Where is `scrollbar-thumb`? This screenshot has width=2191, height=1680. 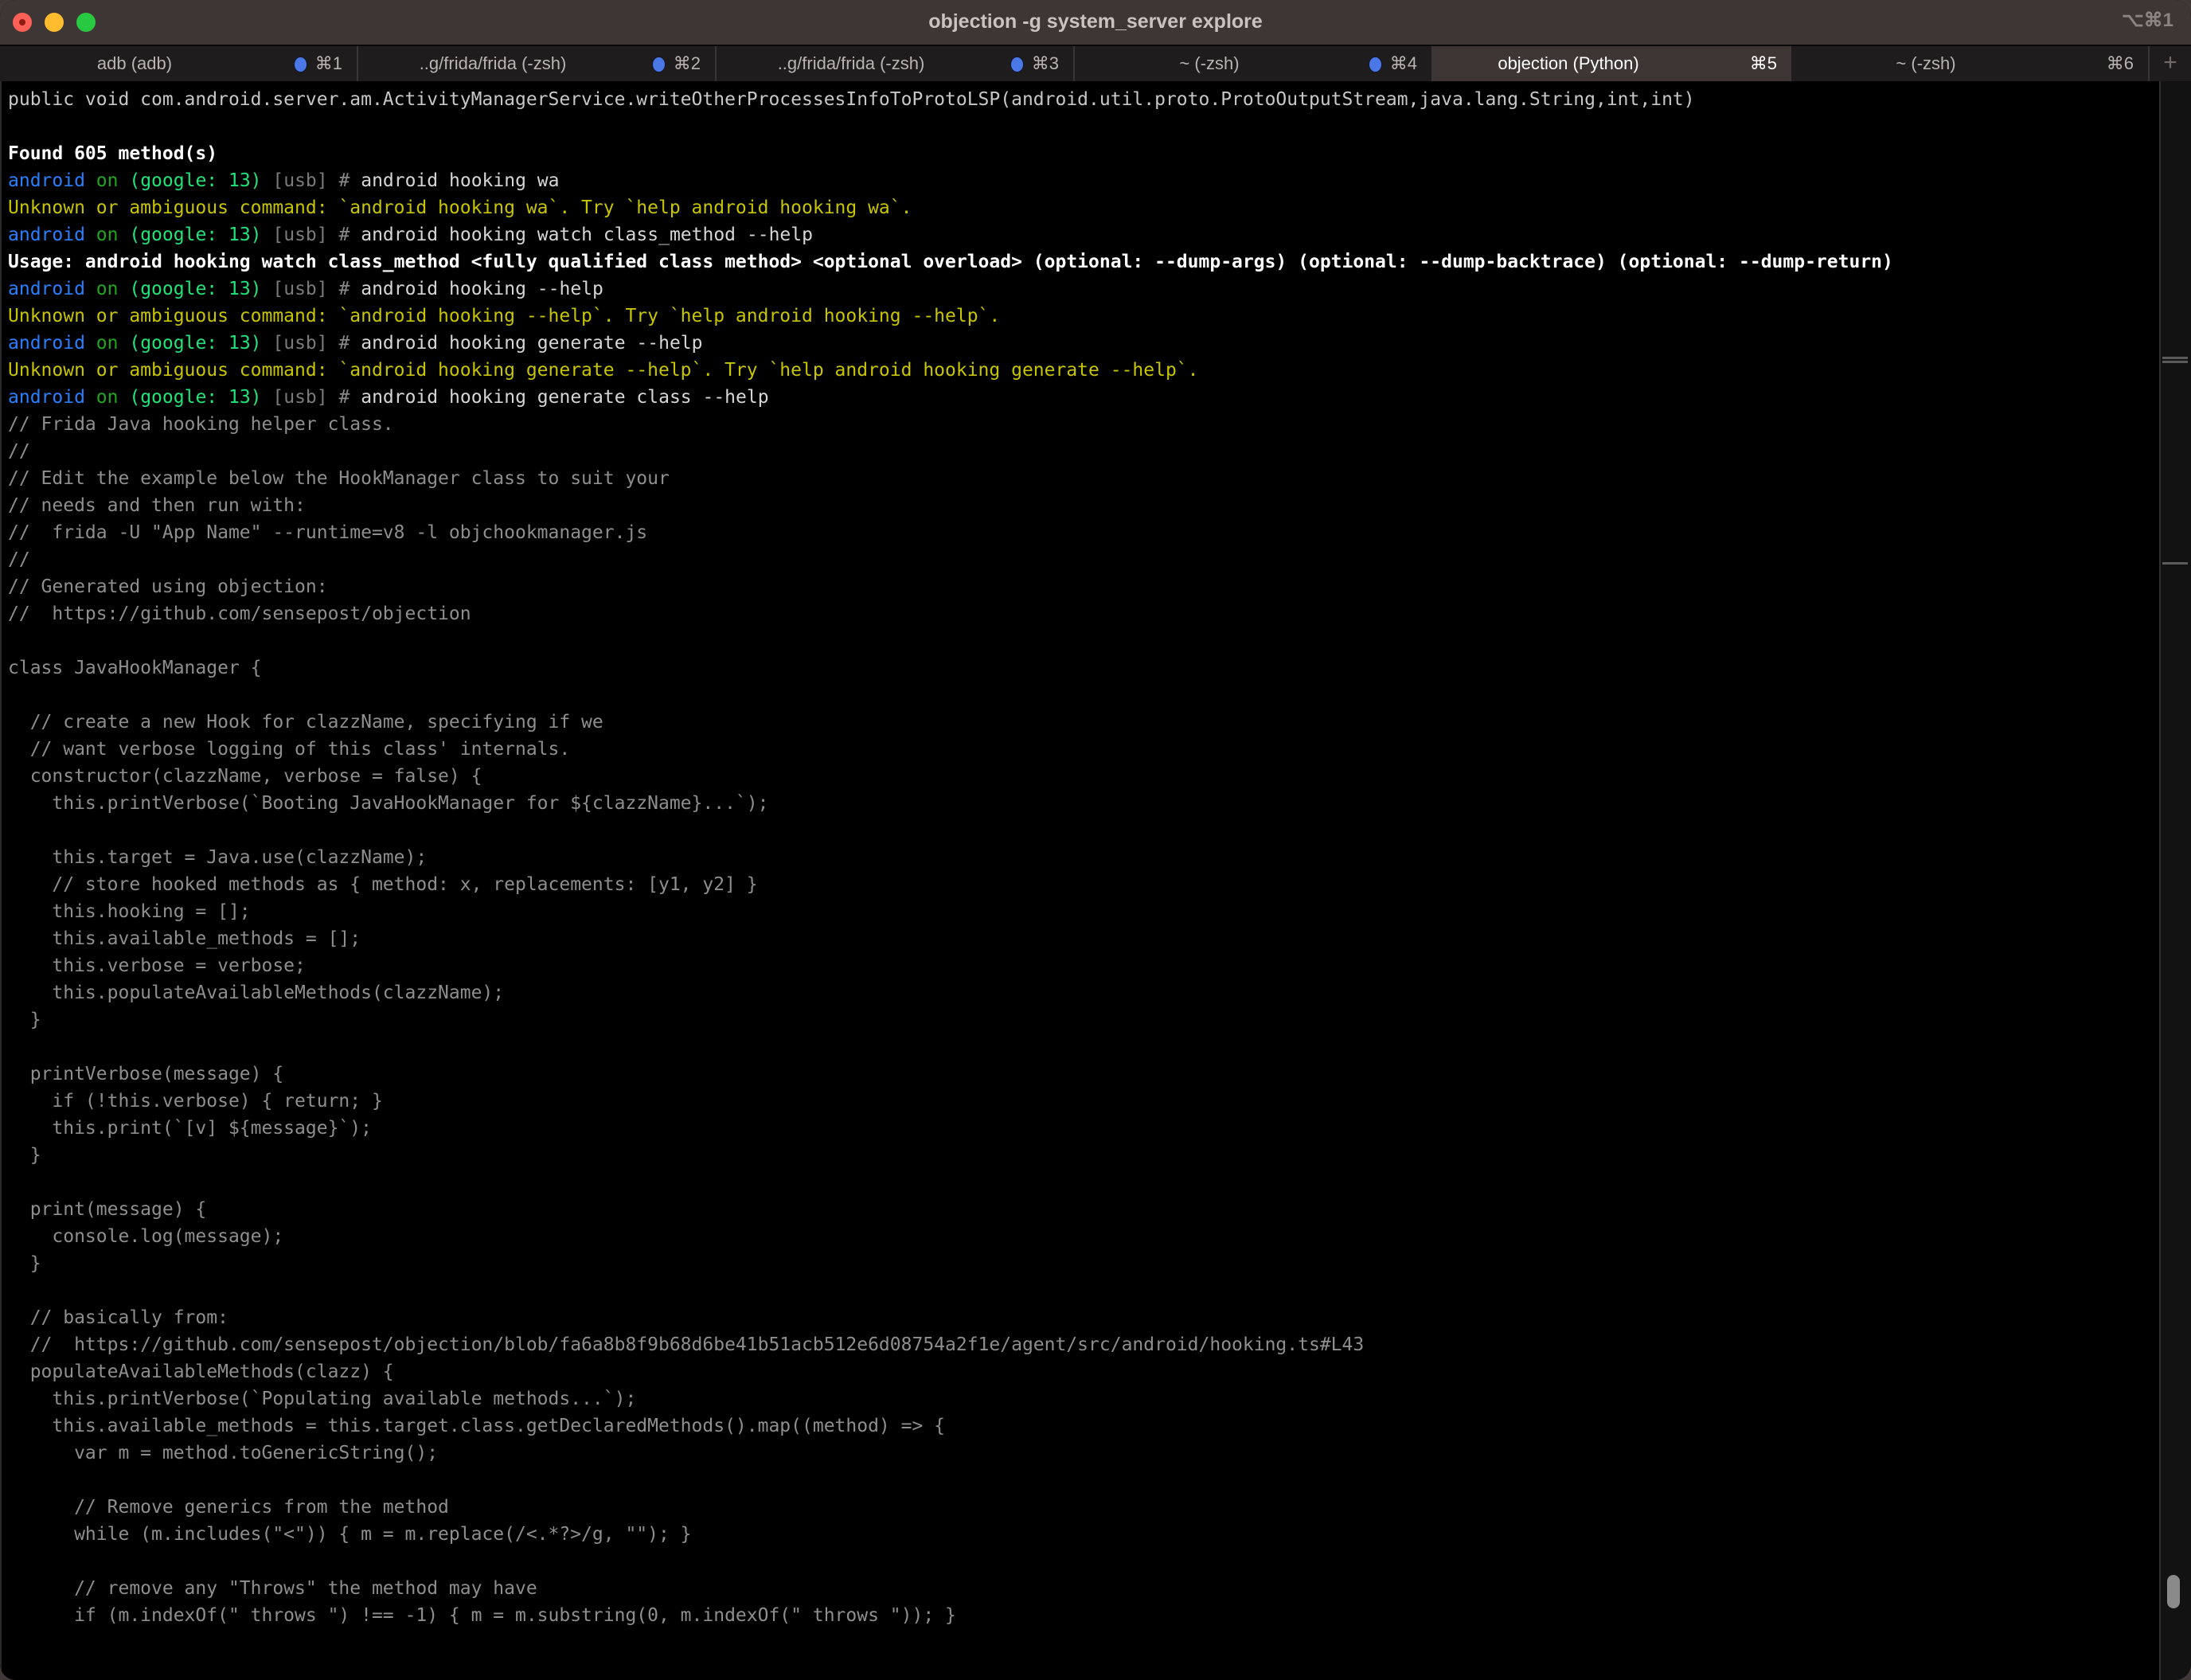
scrollbar-thumb is located at coordinates (2173, 1591).